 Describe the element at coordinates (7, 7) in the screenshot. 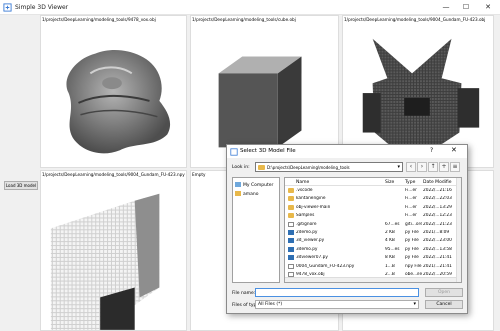

I see `app-icon` at that location.